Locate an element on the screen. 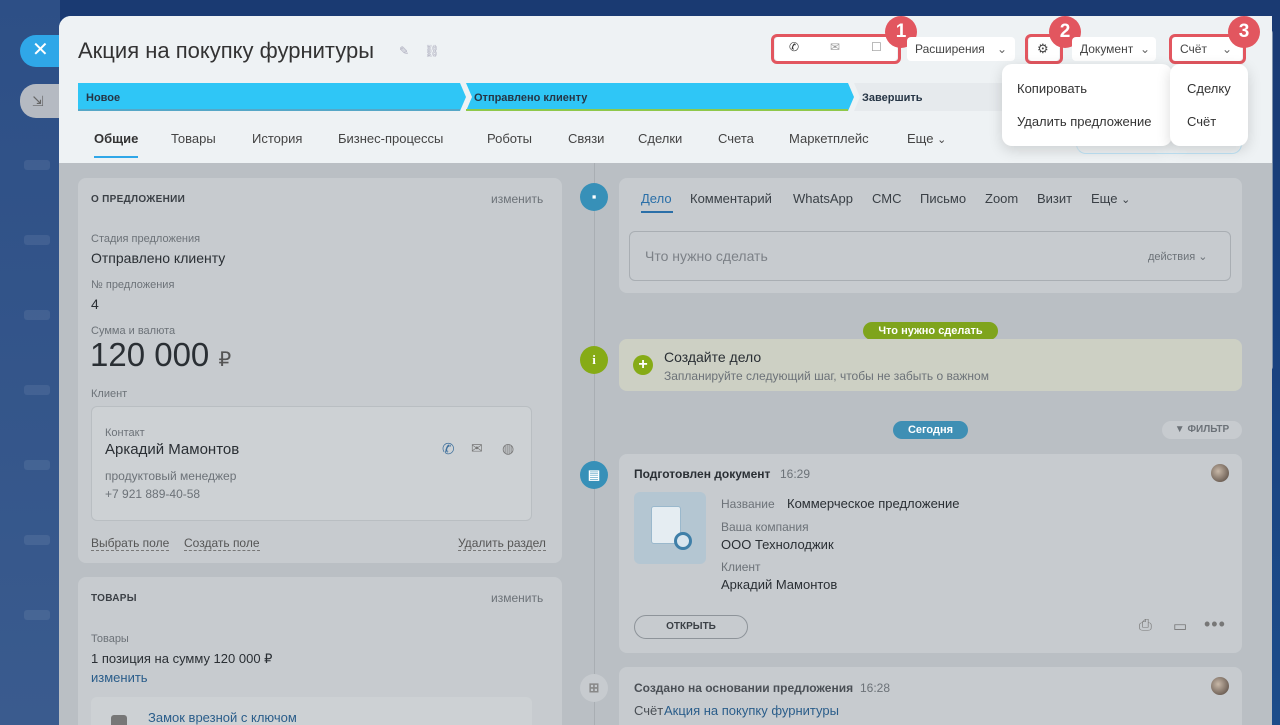  more-icon: ••• is located at coordinates (1215, 624).